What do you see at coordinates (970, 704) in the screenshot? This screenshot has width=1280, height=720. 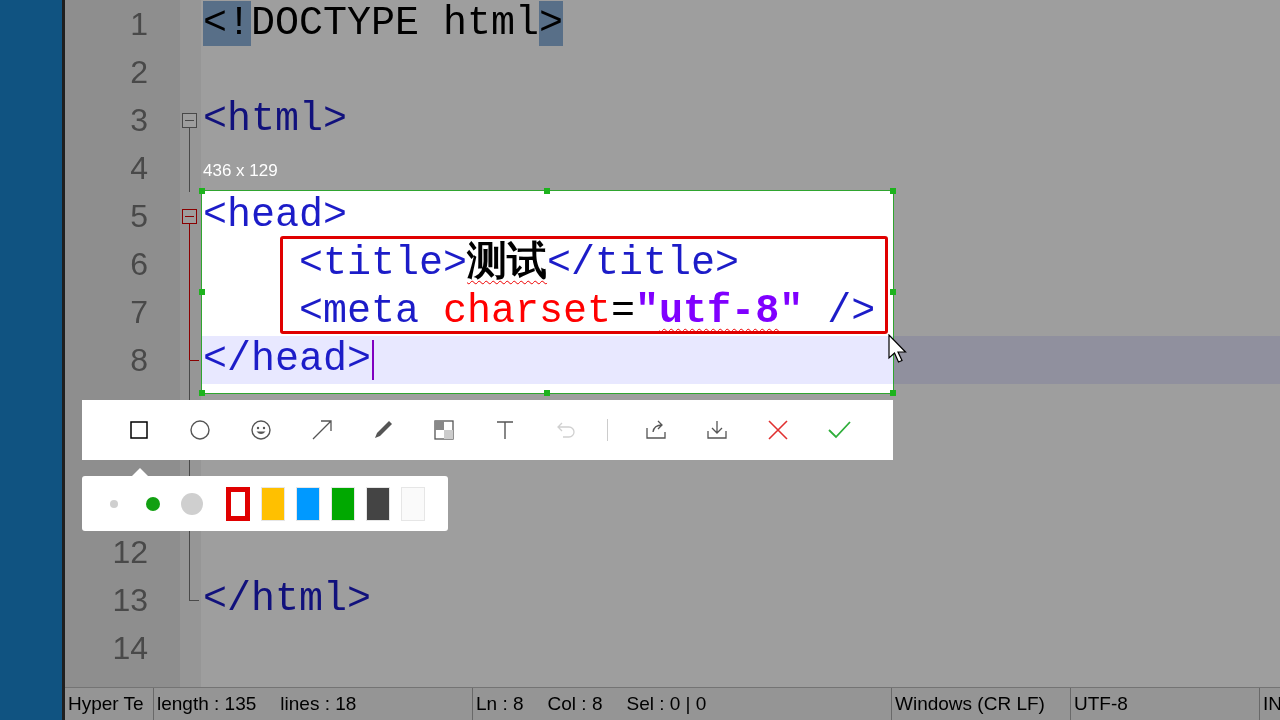 I see `status-text: Windows (CR LF)` at bounding box center [970, 704].